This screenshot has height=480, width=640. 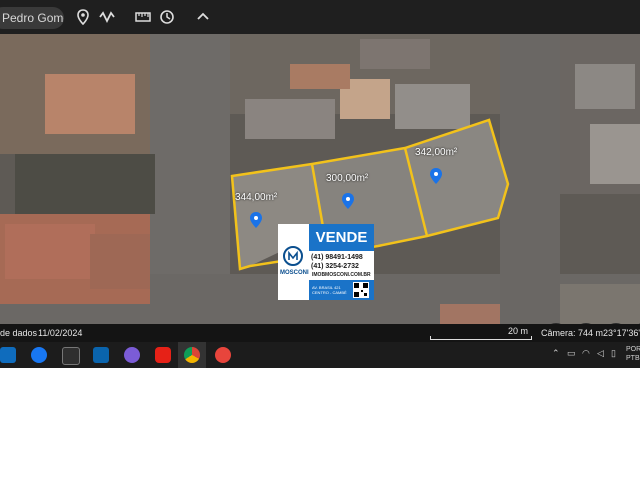 What do you see at coordinates (600, 353) in the screenshot?
I see `speaker-icon: ◁` at bounding box center [600, 353].